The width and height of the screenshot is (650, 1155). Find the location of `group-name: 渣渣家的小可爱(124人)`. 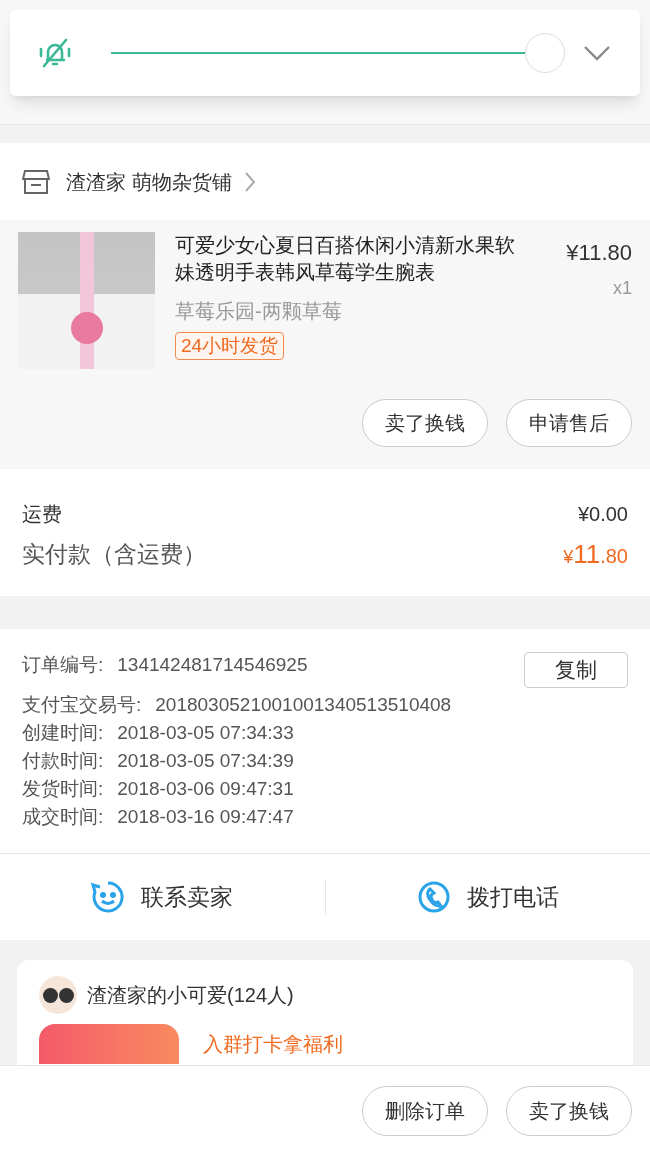

group-name: 渣渣家的小可爱(124人) is located at coordinates (190, 995).